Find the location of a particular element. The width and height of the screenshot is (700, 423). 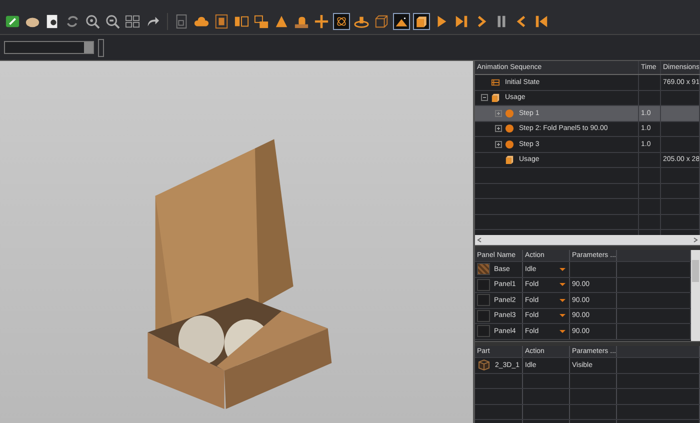

horizontal-scrollbar is located at coordinates (587, 240).